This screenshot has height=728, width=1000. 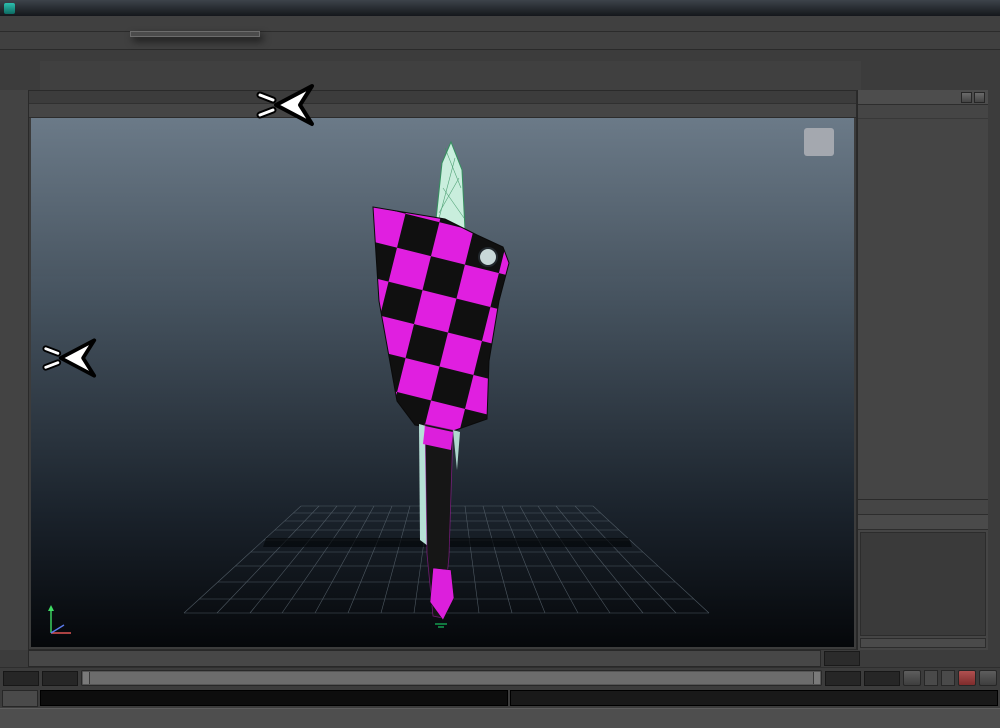 What do you see at coordinates (882, 678) in the screenshot?
I see `playback-end-field` at bounding box center [882, 678].